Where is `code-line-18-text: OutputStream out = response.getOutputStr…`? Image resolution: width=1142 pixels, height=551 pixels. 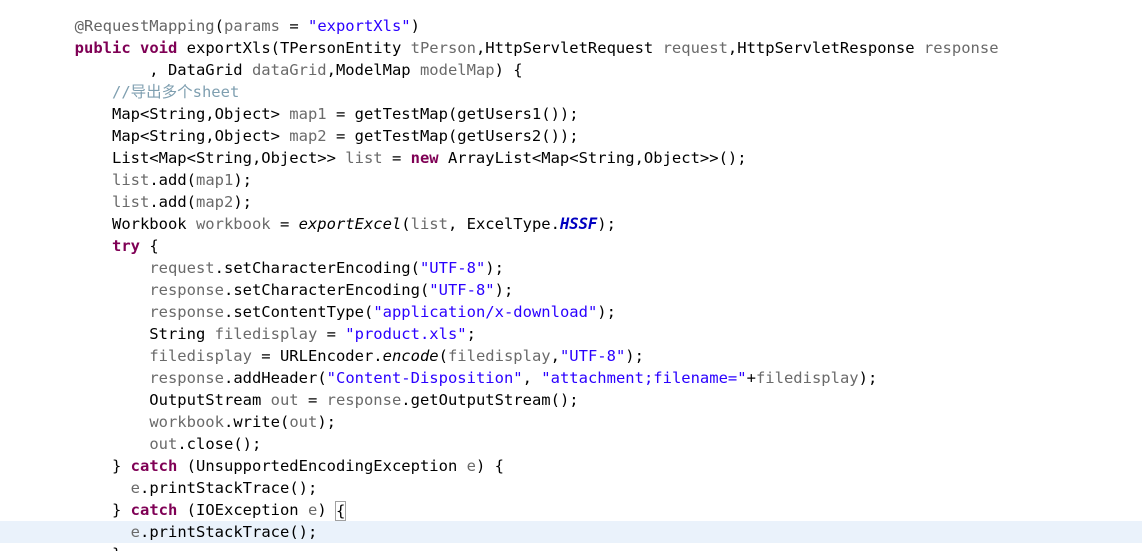
code-line-18-text: OutputStream out = response.getOutputStr… is located at coordinates (308, 400).